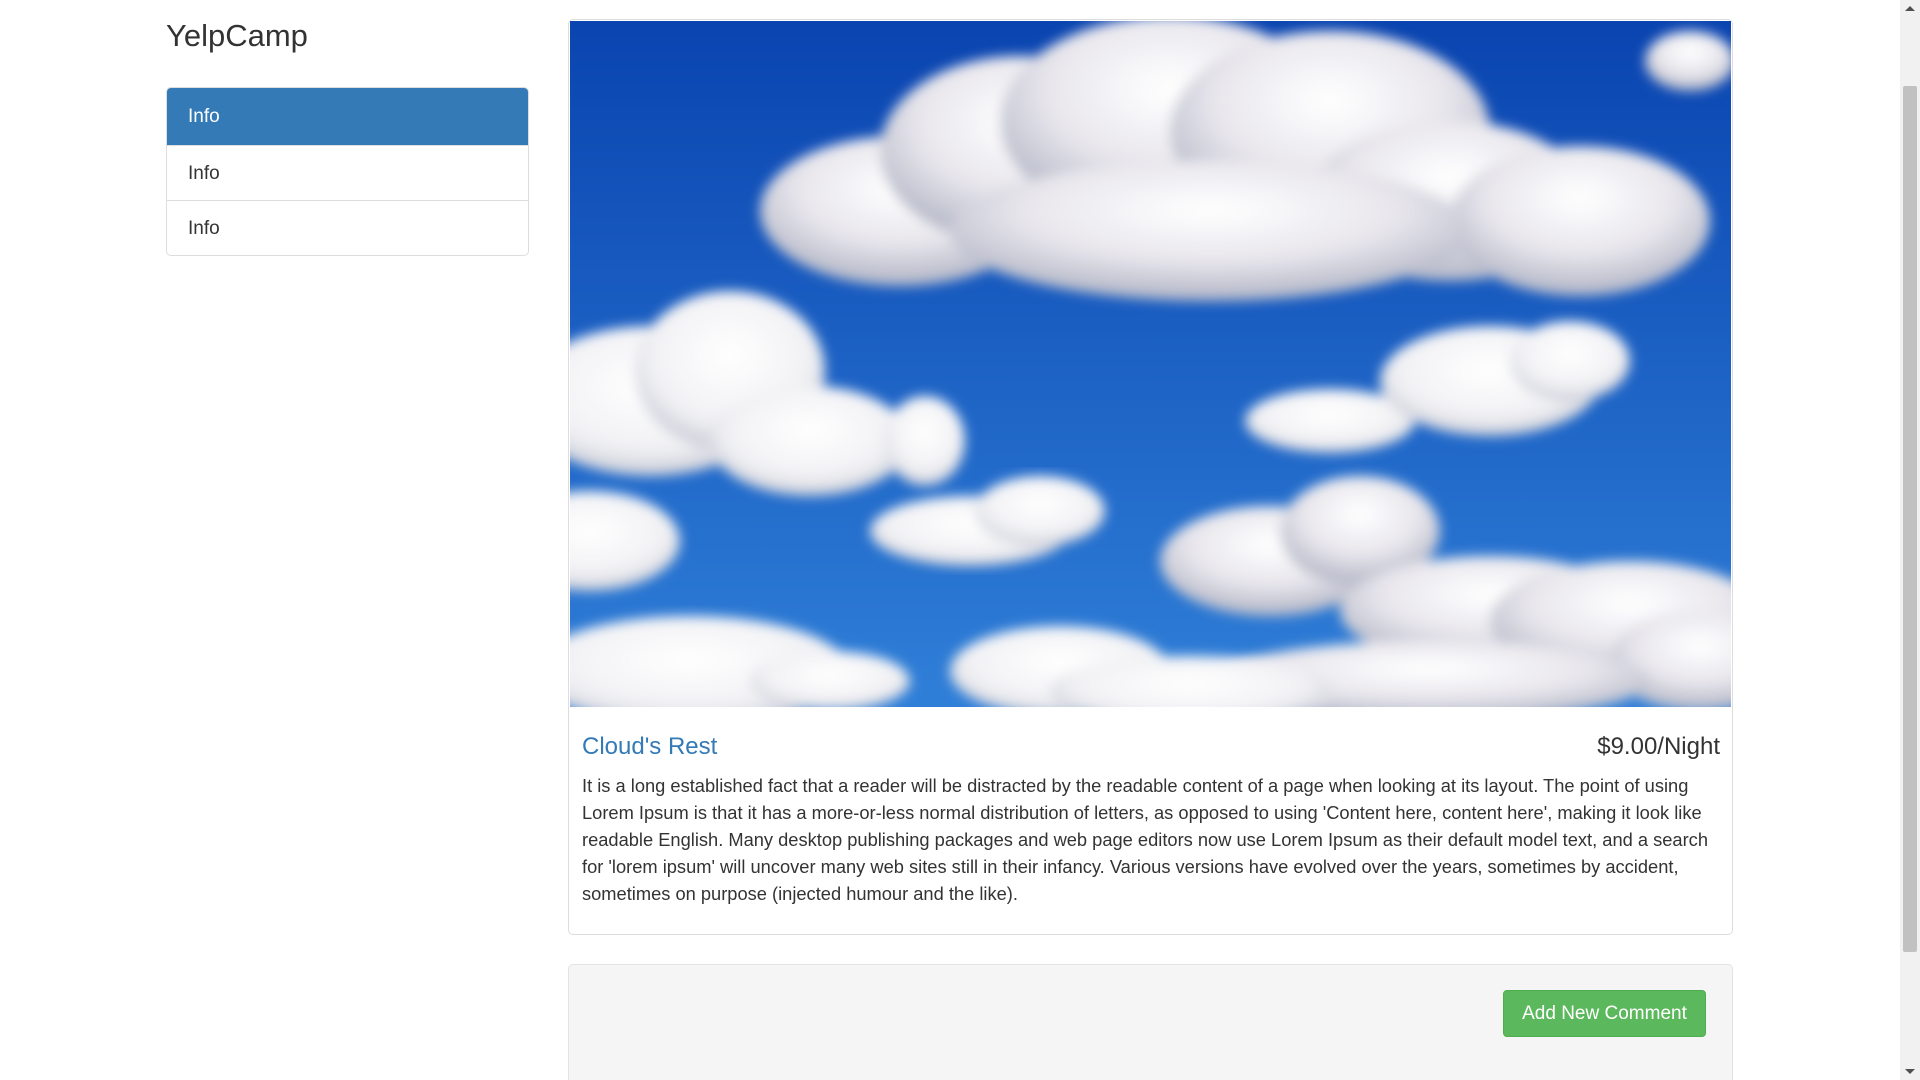 This screenshot has width=1920, height=1080. I want to click on sidebar-item-info-1: Info, so click(347, 116).